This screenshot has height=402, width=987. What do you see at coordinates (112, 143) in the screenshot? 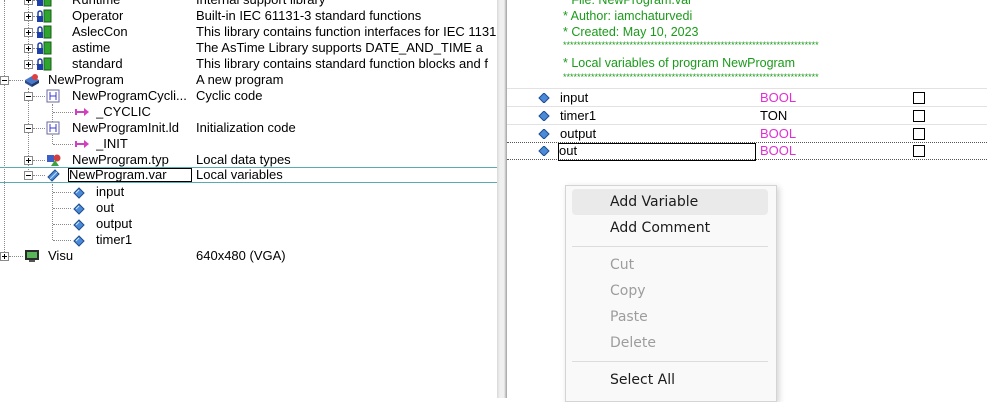
I see `tree-item-label: _INIT` at bounding box center [112, 143].